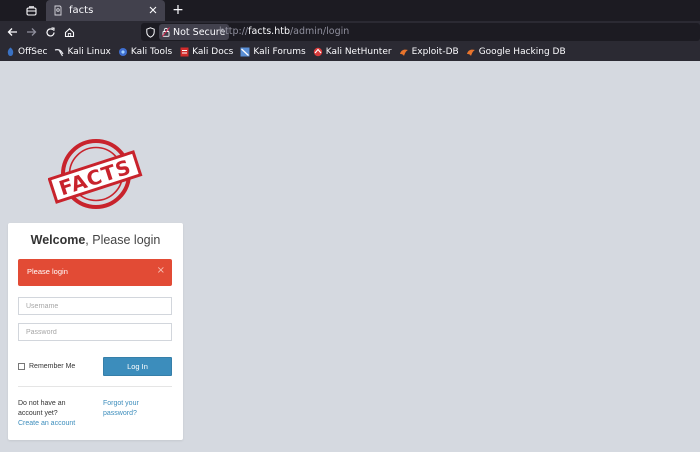 The width and height of the screenshot is (700, 452). What do you see at coordinates (199, 32) in the screenshot?
I see `not-secure-label: Not Secure` at bounding box center [199, 32].